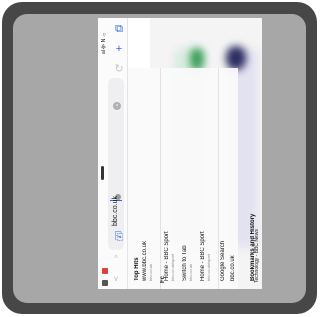 The width and height of the screenshot is (320, 317). Describe the element at coordinates (116, 258) in the screenshot. I see `chevron-up-icon: ^` at that location.